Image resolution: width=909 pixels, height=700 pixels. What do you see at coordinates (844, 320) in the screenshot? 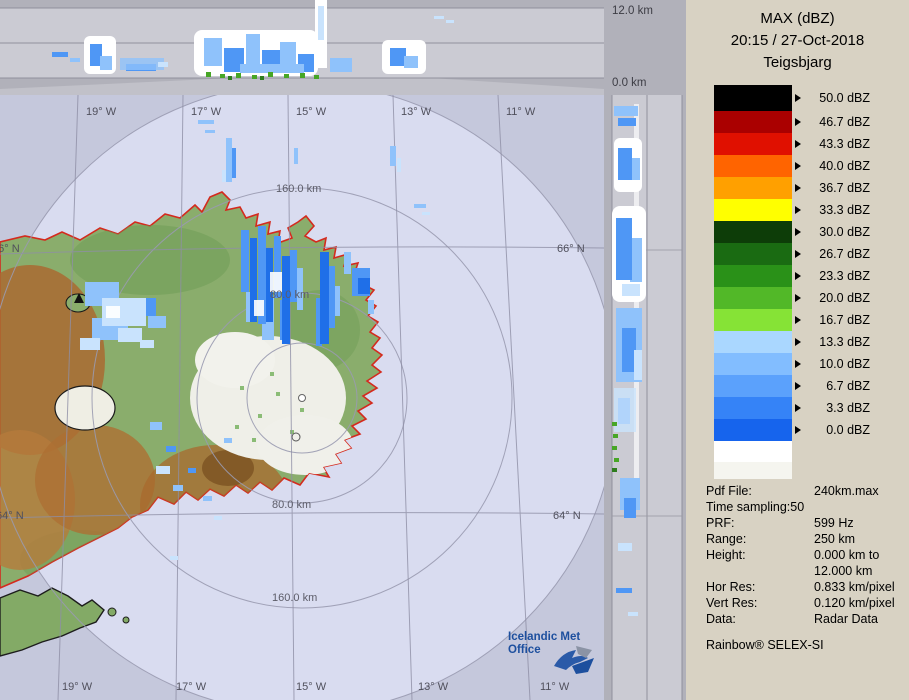
I see `dbz-scale-label: 16.7 dBZ` at bounding box center [844, 320].